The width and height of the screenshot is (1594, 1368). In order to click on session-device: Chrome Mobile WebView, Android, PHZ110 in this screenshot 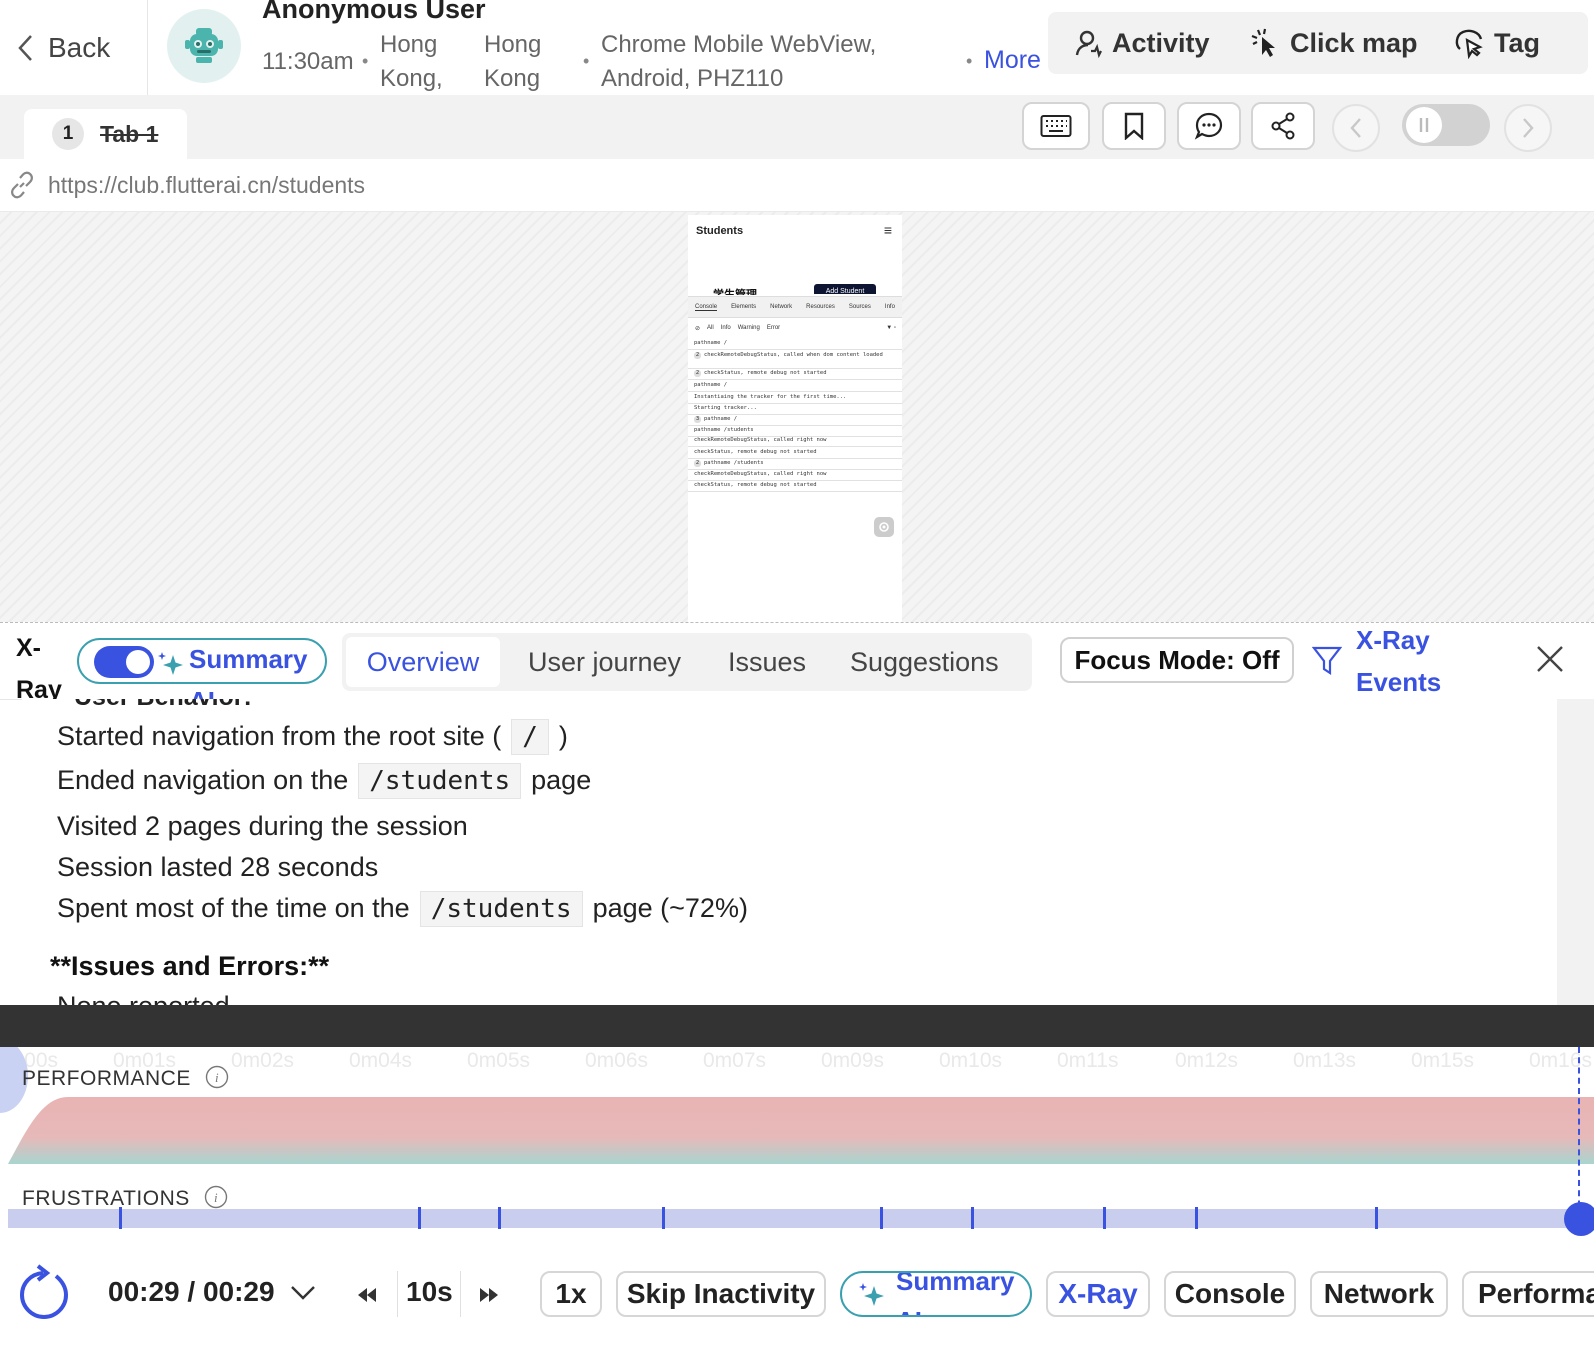, I will do `click(738, 62)`.